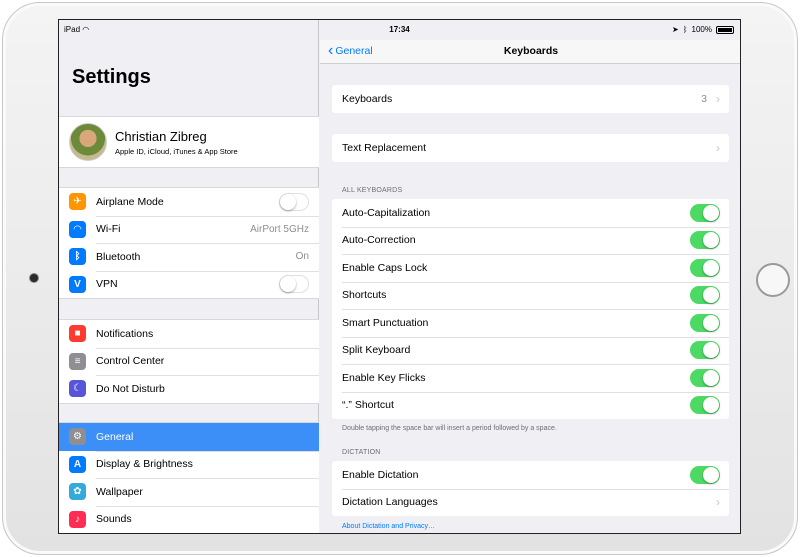 The image size is (800, 557). Describe the element at coordinates (115, 436) in the screenshot. I see `sidebar-item-label: General` at that location.